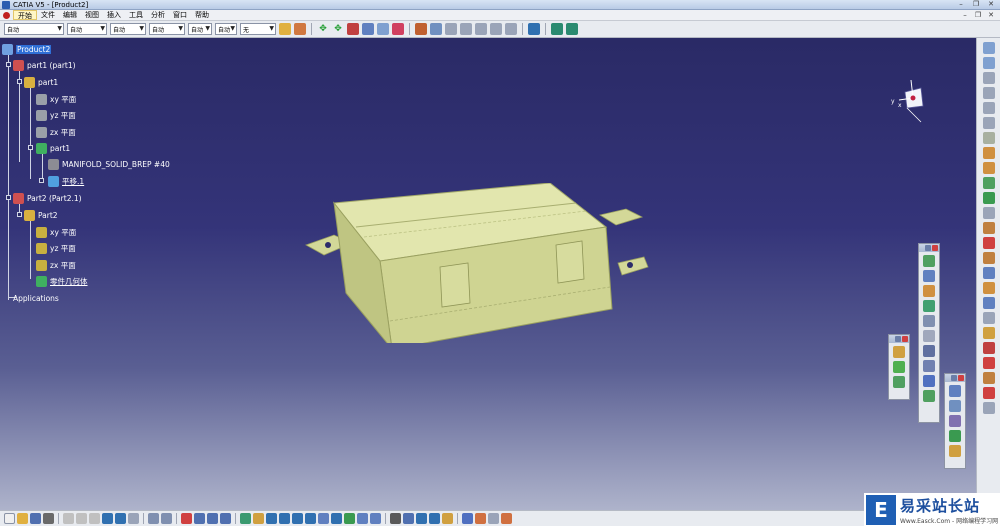 Image resolution: width=1000 pixels, height=526 pixels. What do you see at coordinates (225, 518) in the screenshot?
I see `measure-inertia-icon` at bounding box center [225, 518].